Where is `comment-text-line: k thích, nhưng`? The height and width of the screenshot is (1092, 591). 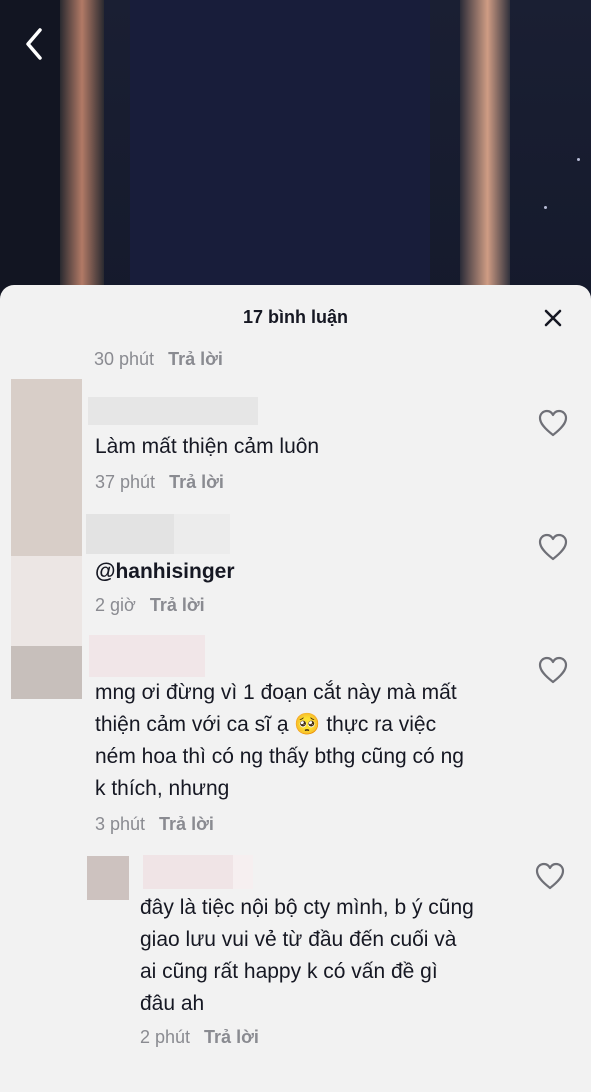 comment-text-line: k thích, nhưng is located at coordinates (162, 788).